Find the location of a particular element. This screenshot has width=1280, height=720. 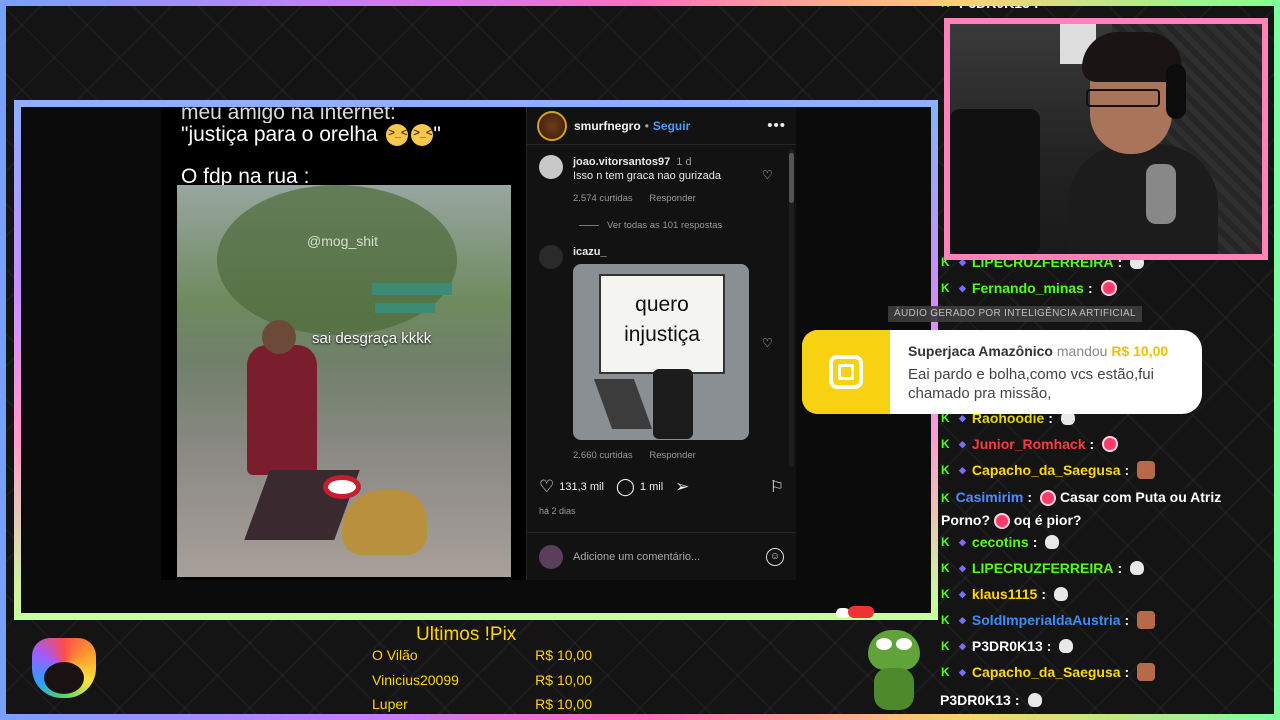

chat-message: K ◆ SoldImperialdaAustria: is located at coordinates (1106, 620).